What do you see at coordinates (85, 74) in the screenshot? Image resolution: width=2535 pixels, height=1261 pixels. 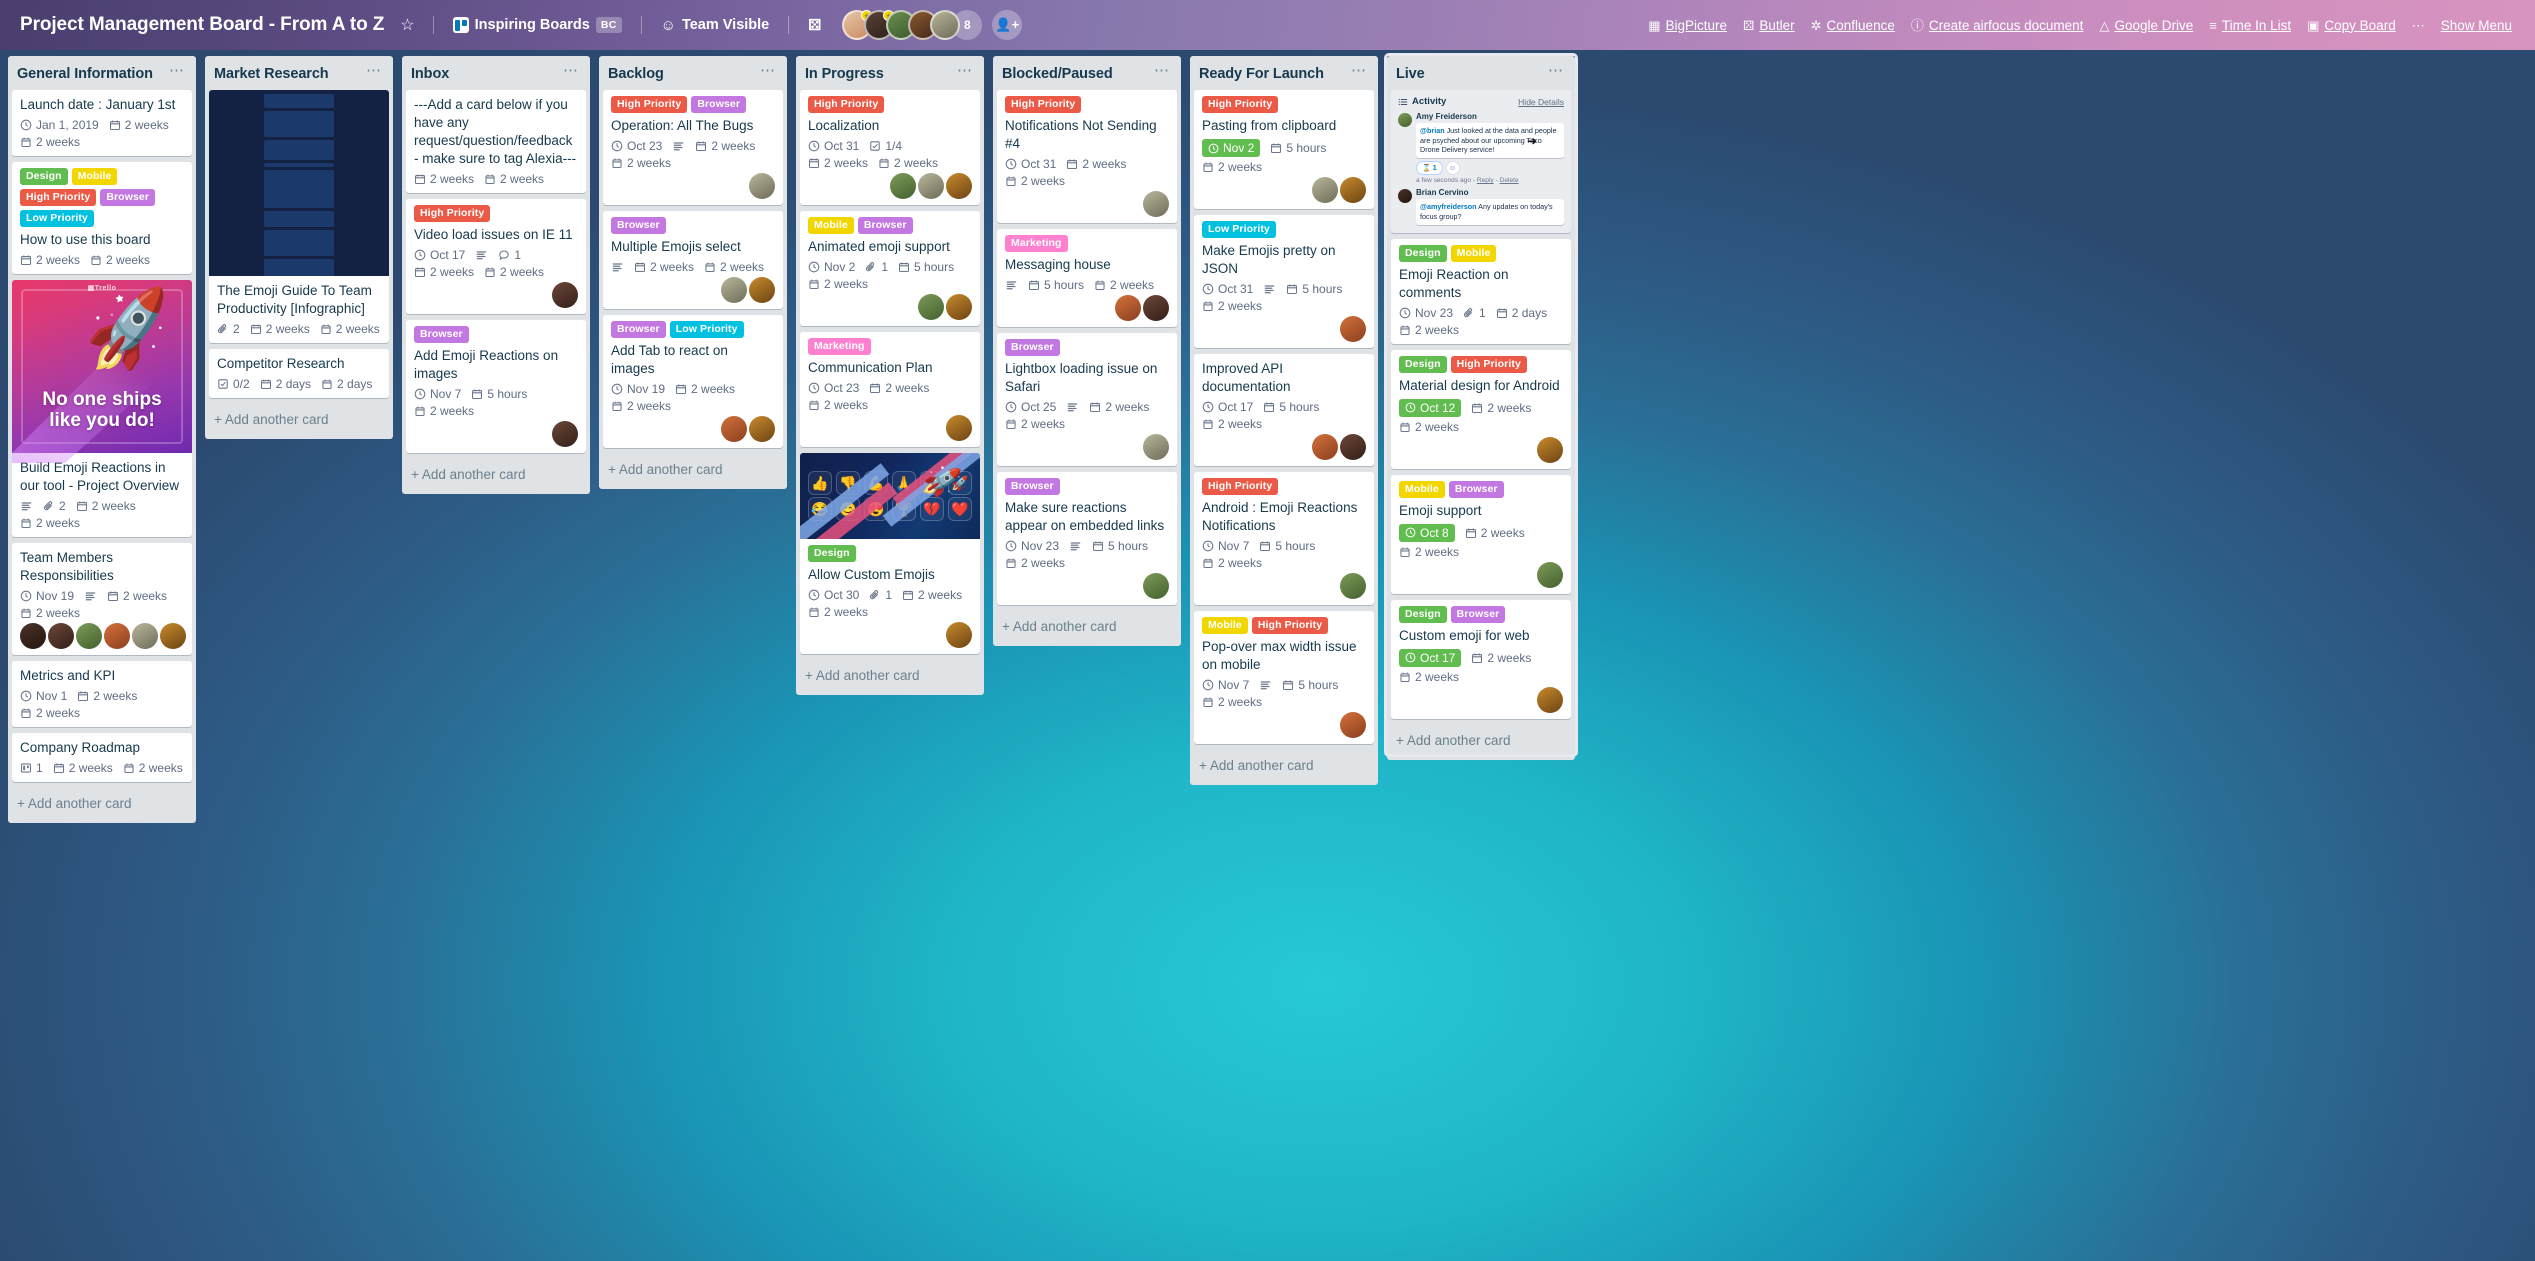 I see `list-title: General Information` at bounding box center [85, 74].